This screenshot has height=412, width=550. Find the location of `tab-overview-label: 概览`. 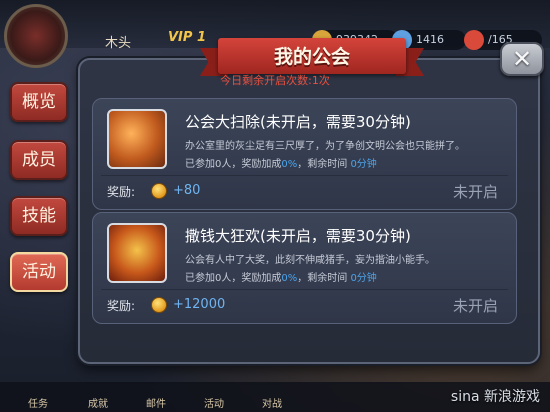

tab-overview-label: 概览 is located at coordinates (39, 102).